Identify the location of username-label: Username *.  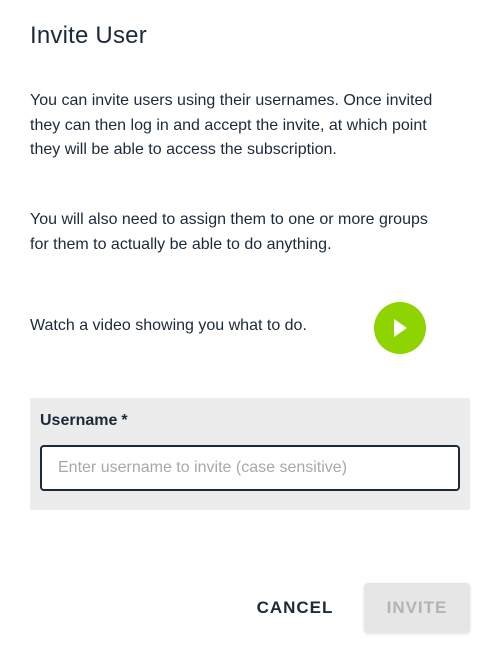
(84, 421).